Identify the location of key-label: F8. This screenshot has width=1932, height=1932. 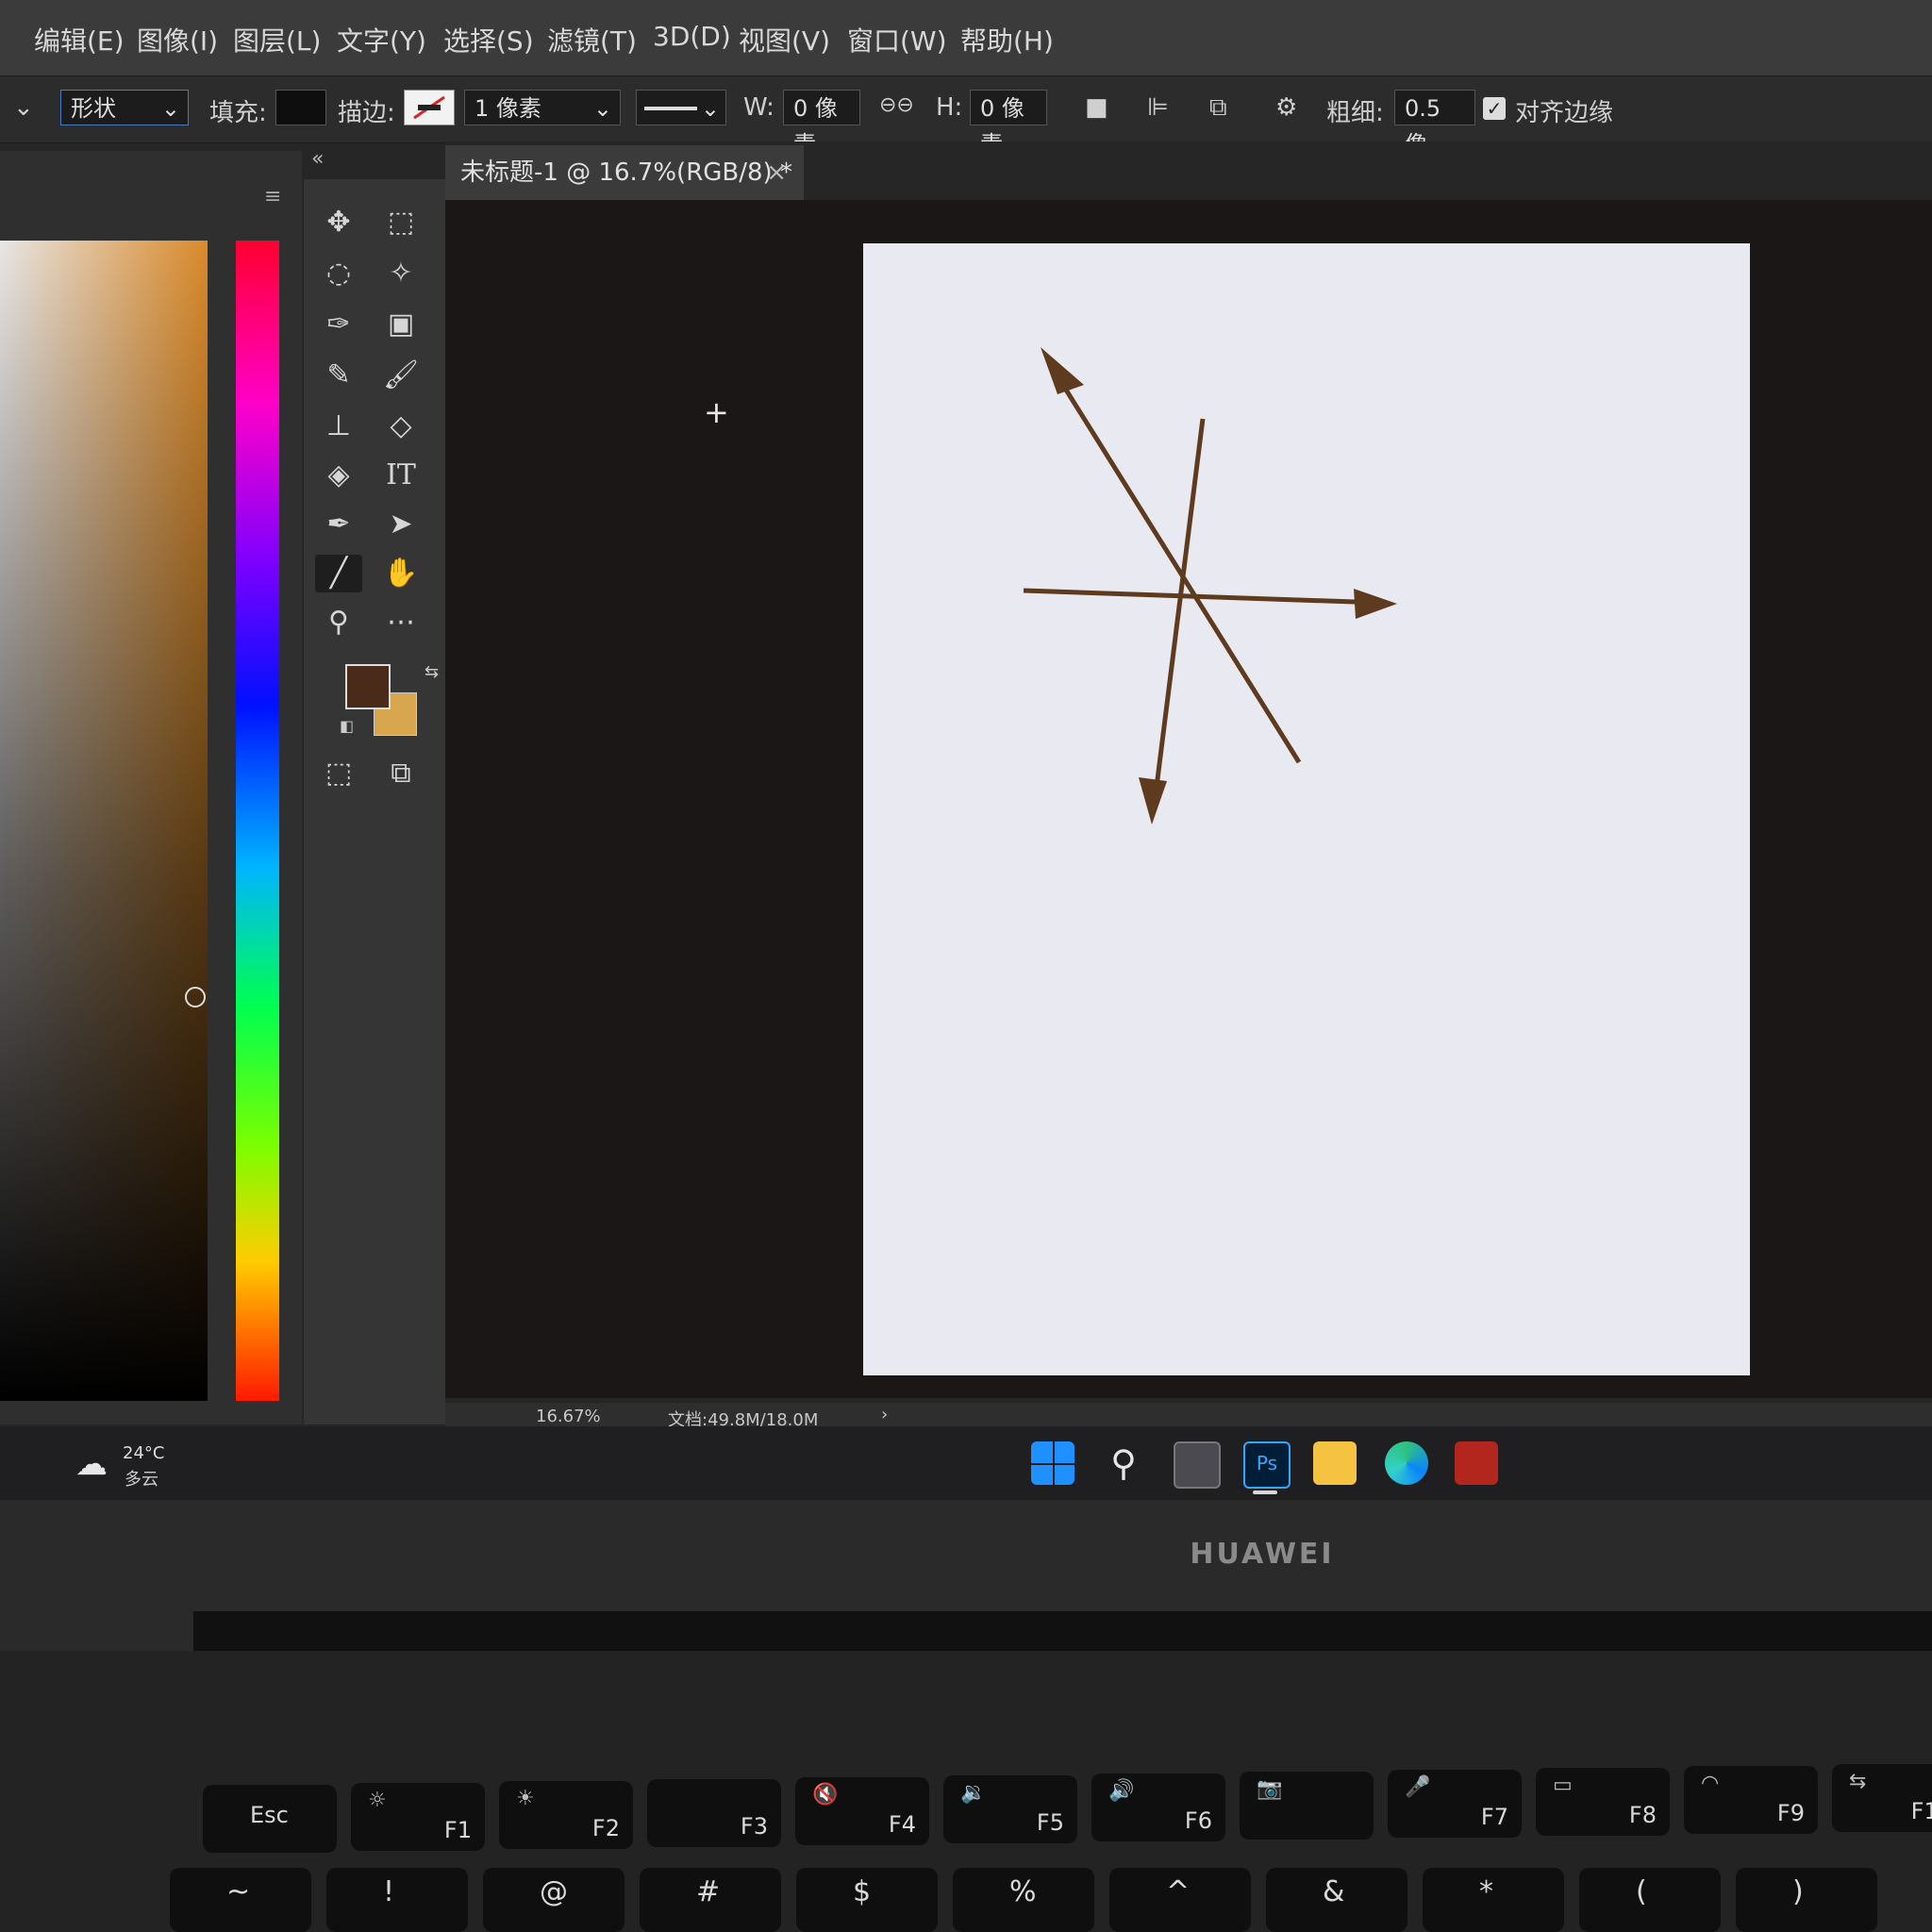
(1643, 1815).